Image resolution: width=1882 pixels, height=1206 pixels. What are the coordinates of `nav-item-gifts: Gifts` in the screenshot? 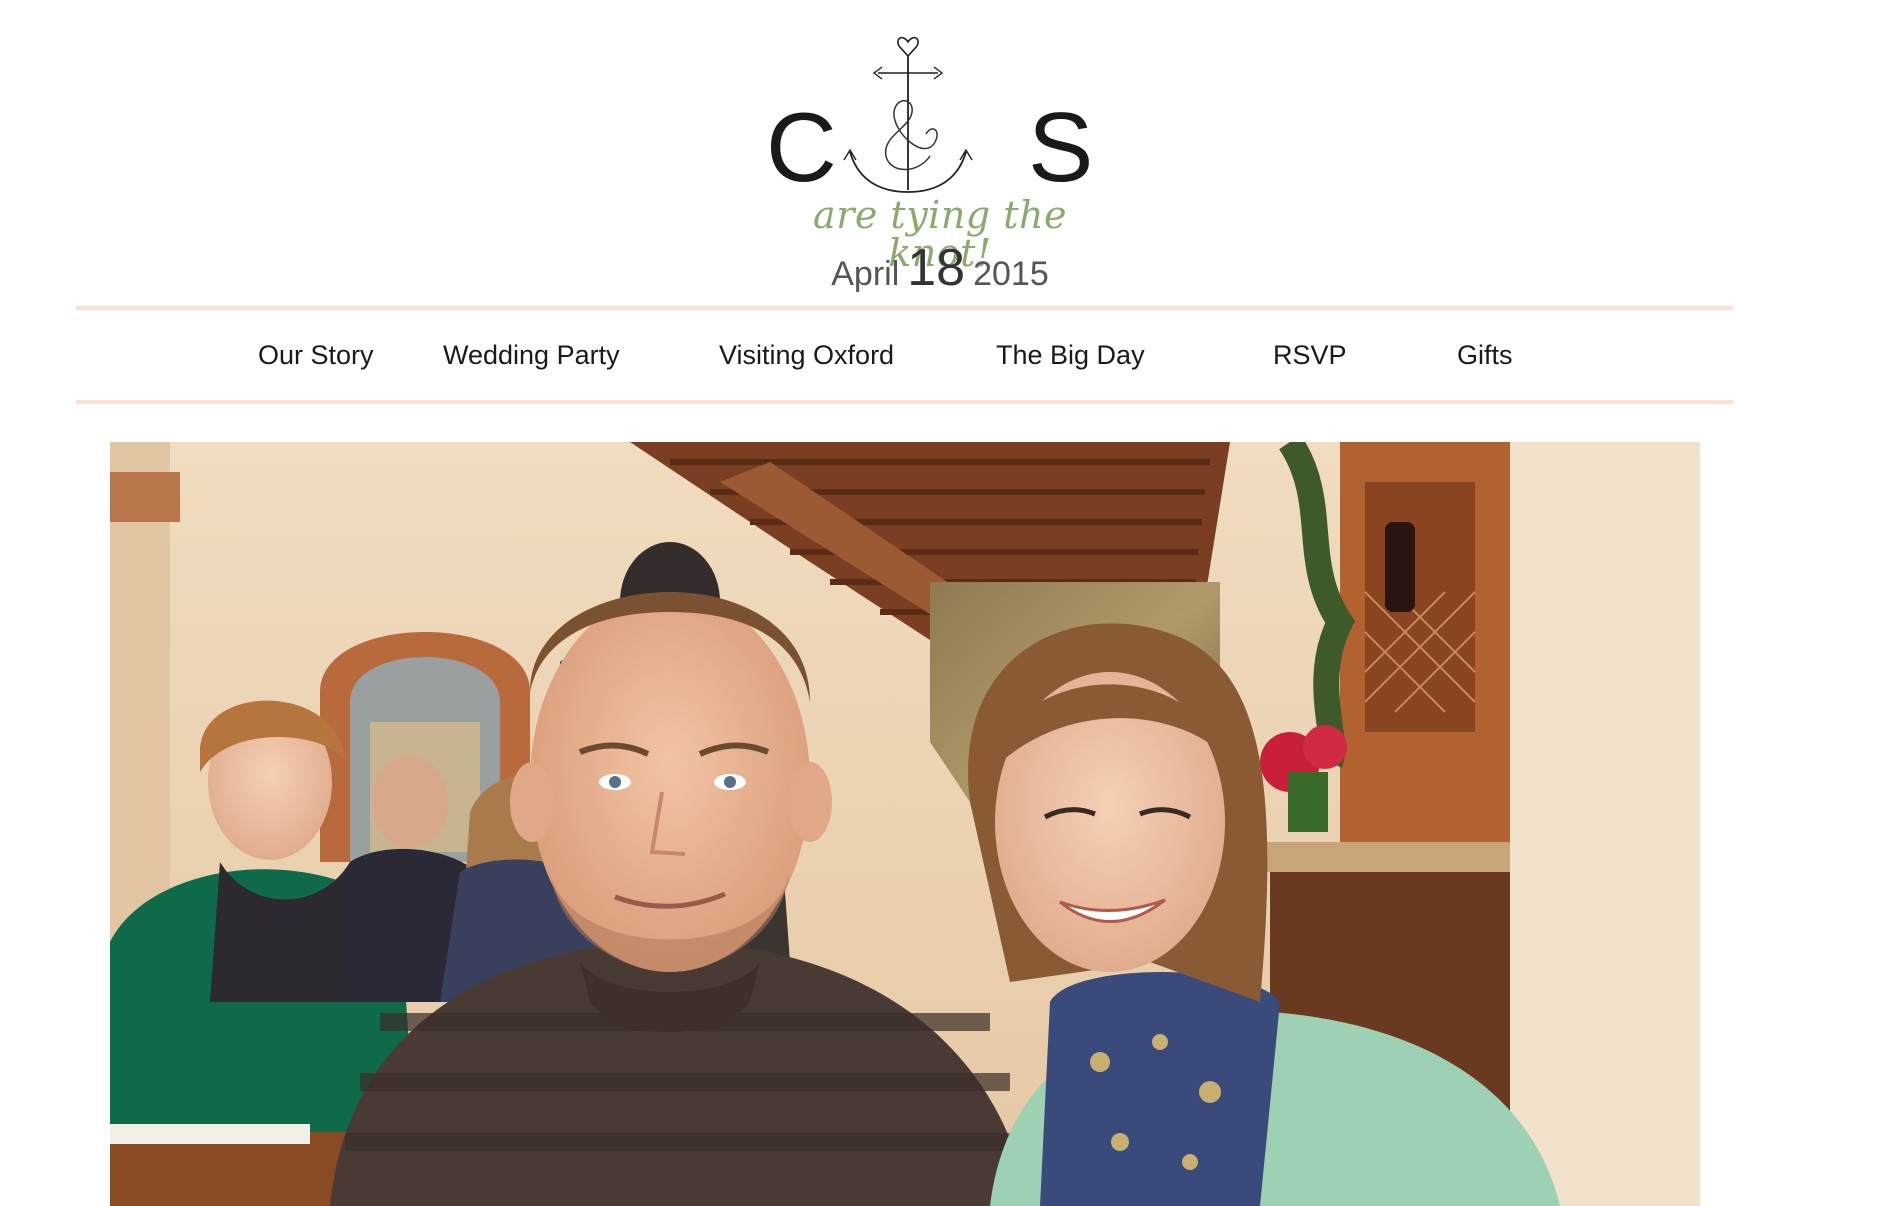 It's located at (1485, 355).